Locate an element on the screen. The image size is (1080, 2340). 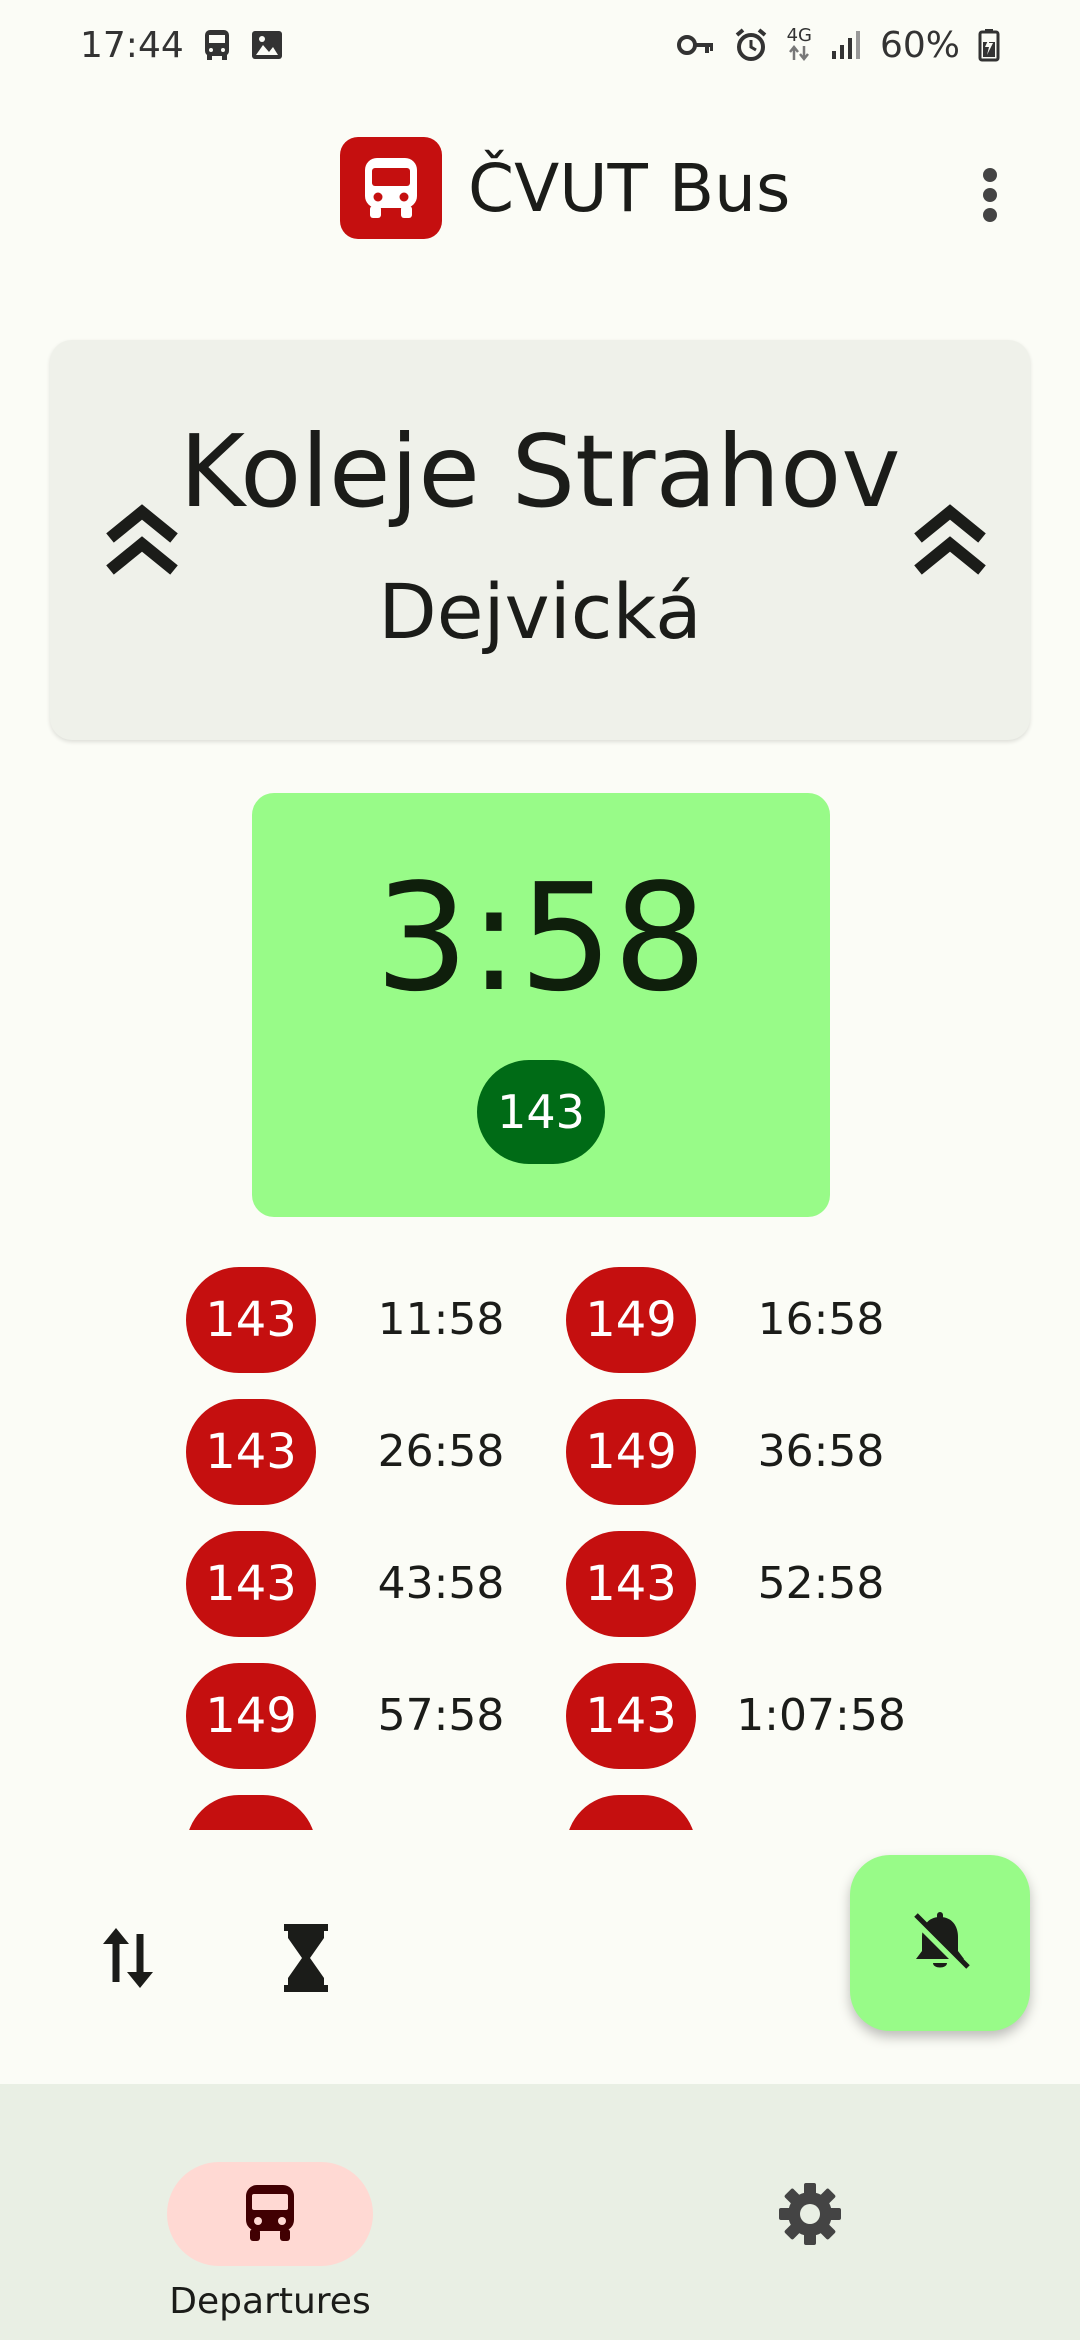
more-vert-icon is located at coordinates (990, 195).